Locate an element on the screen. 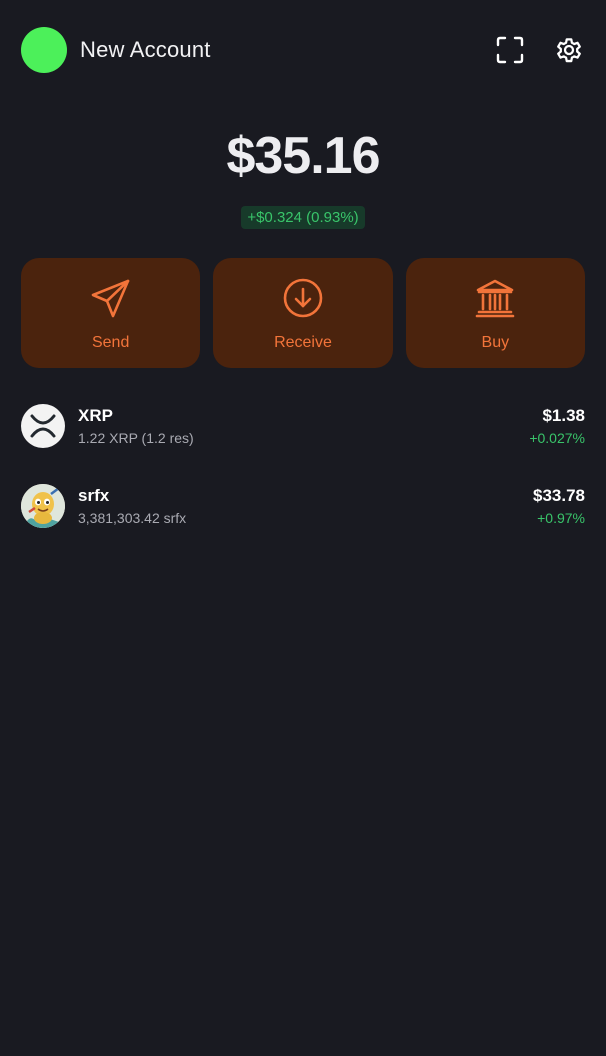 The width and height of the screenshot is (606, 1056). buy-button: Buy is located at coordinates (495, 313).